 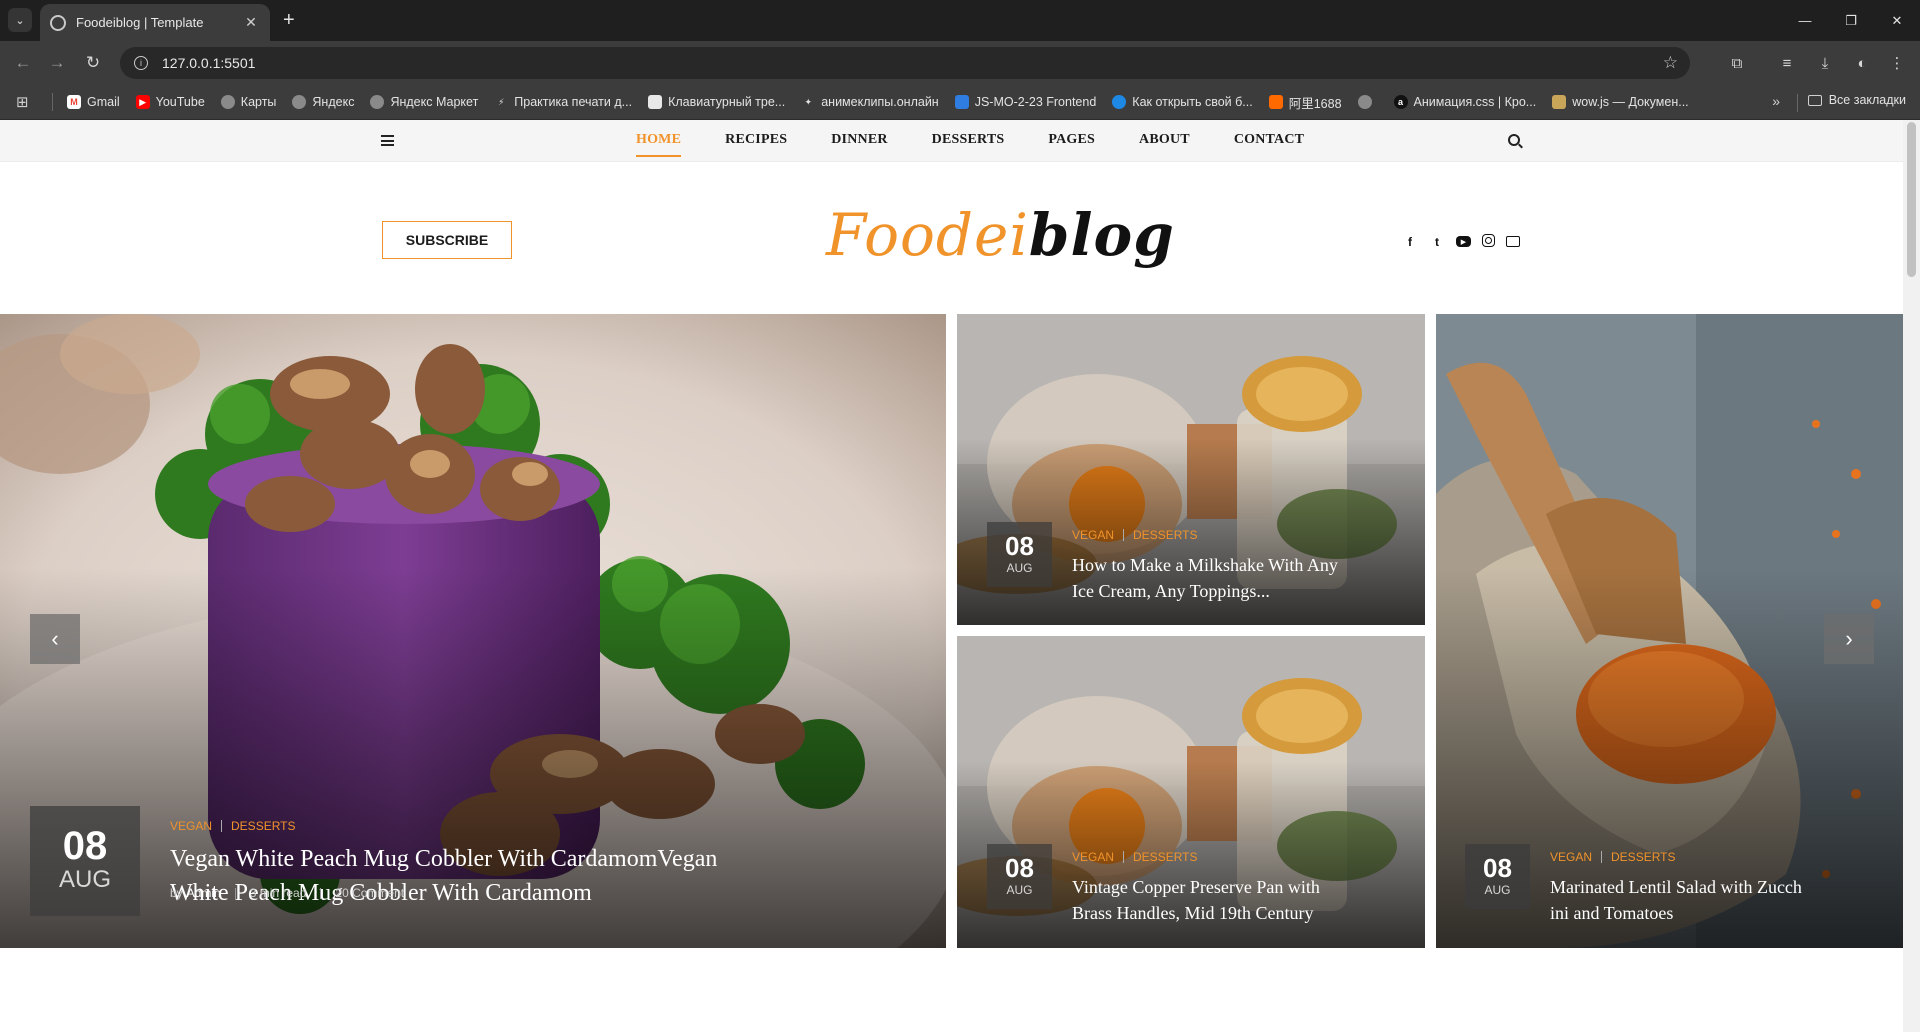 I want to click on folder-icon, so click(x=1814, y=100).